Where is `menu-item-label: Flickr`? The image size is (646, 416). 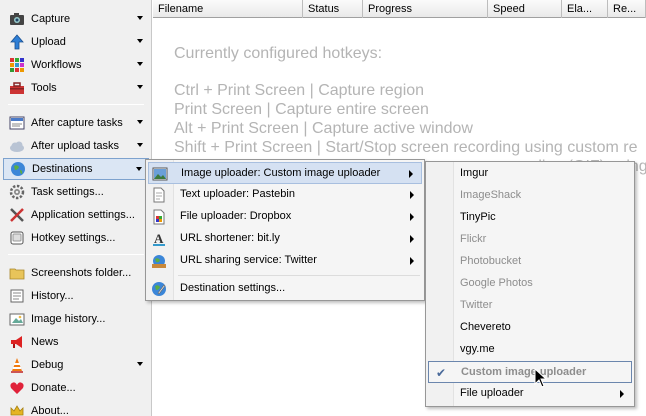
menu-item-label: Flickr is located at coordinates (473, 239).